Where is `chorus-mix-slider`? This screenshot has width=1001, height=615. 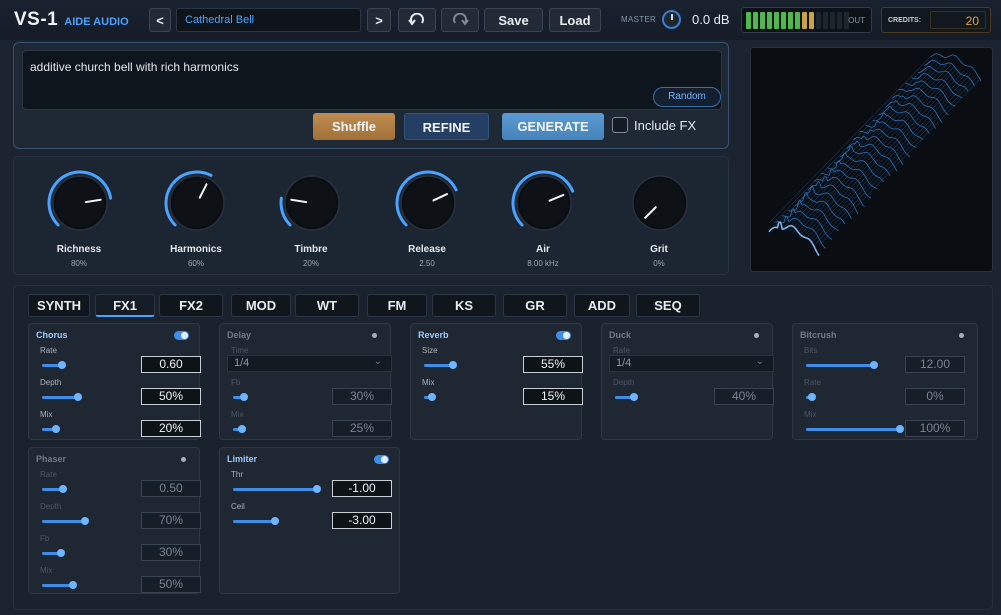
chorus-mix-slider is located at coordinates (78, 429).